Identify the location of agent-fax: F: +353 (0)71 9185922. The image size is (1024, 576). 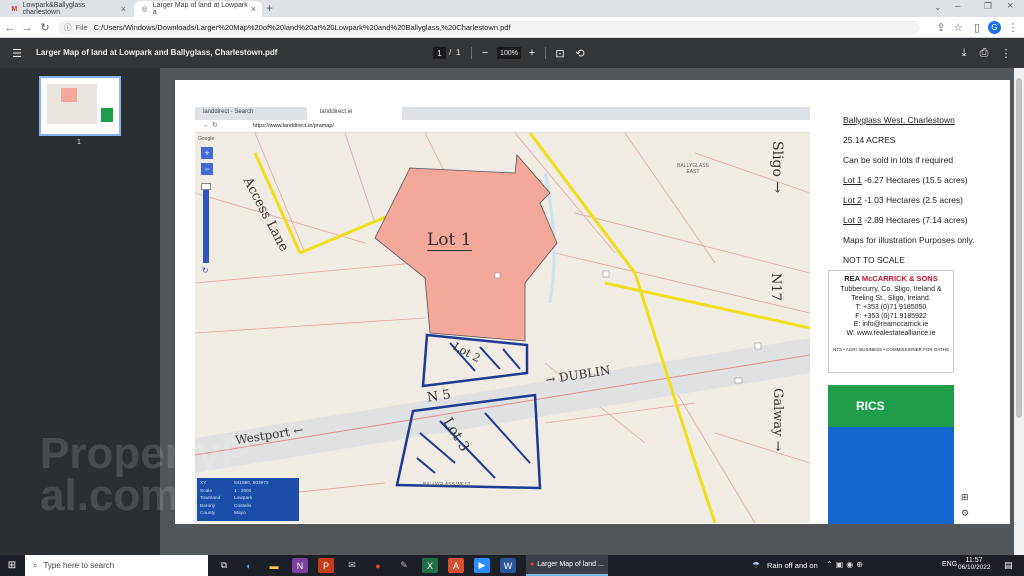
(891, 316).